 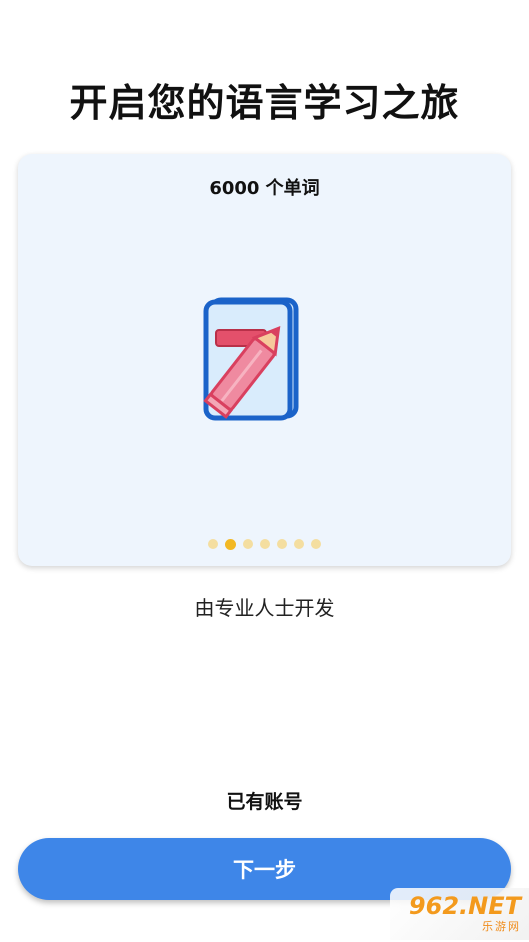 I want to click on card-caption: 6000 个单词, so click(x=264, y=188).